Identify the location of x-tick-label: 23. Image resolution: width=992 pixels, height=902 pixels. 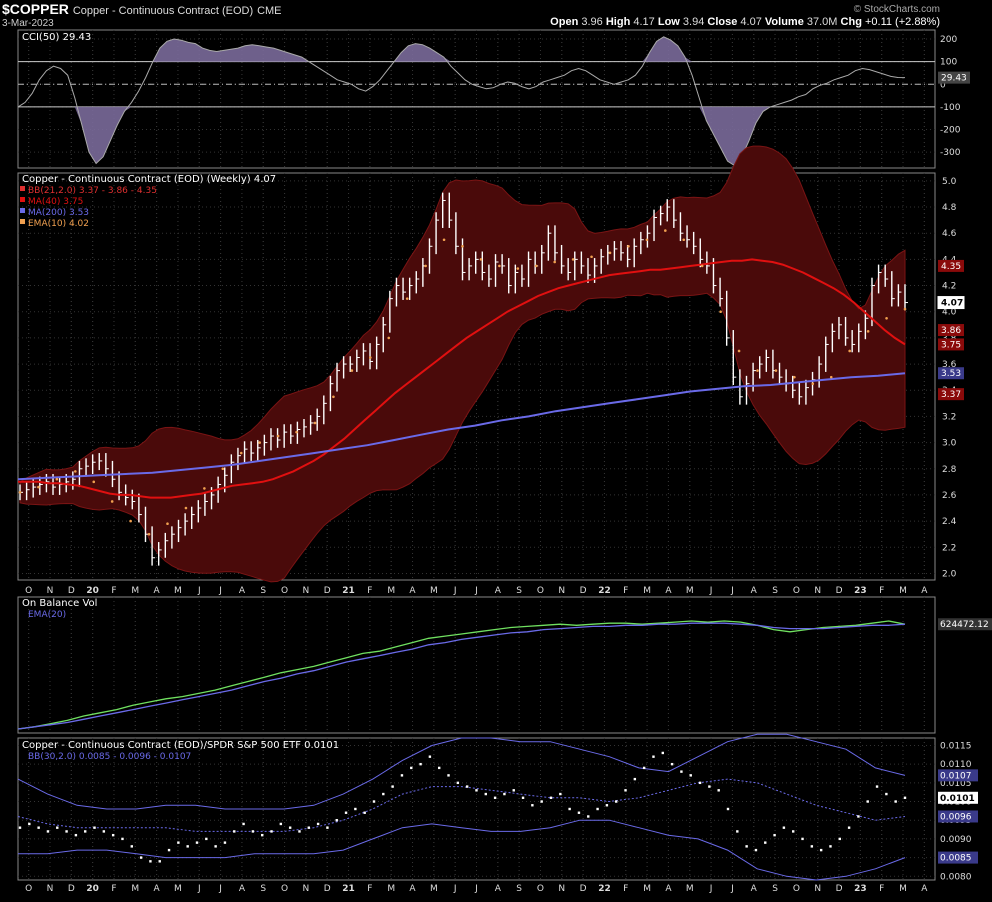
(860, 591).